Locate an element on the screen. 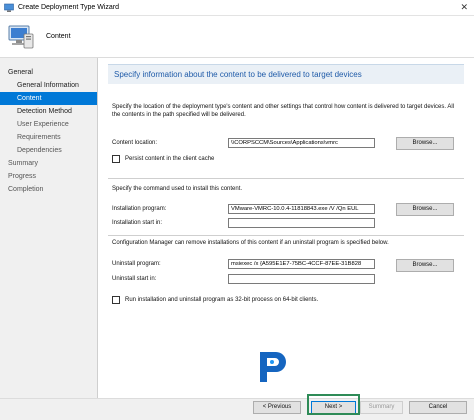 The height and width of the screenshot is (420, 474). uninstall-start-in-input is located at coordinates (301, 279).